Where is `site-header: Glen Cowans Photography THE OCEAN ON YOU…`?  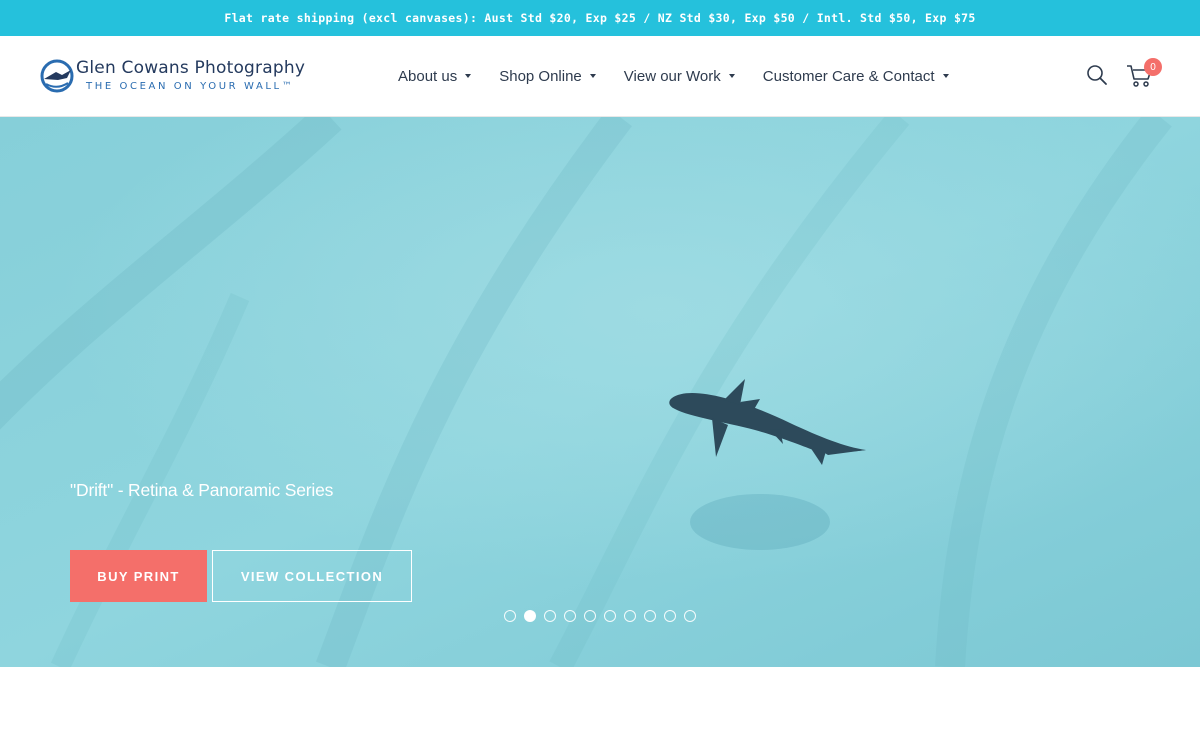
site-header: Glen Cowans Photography THE OCEAN ON YOU… is located at coordinates (600, 76).